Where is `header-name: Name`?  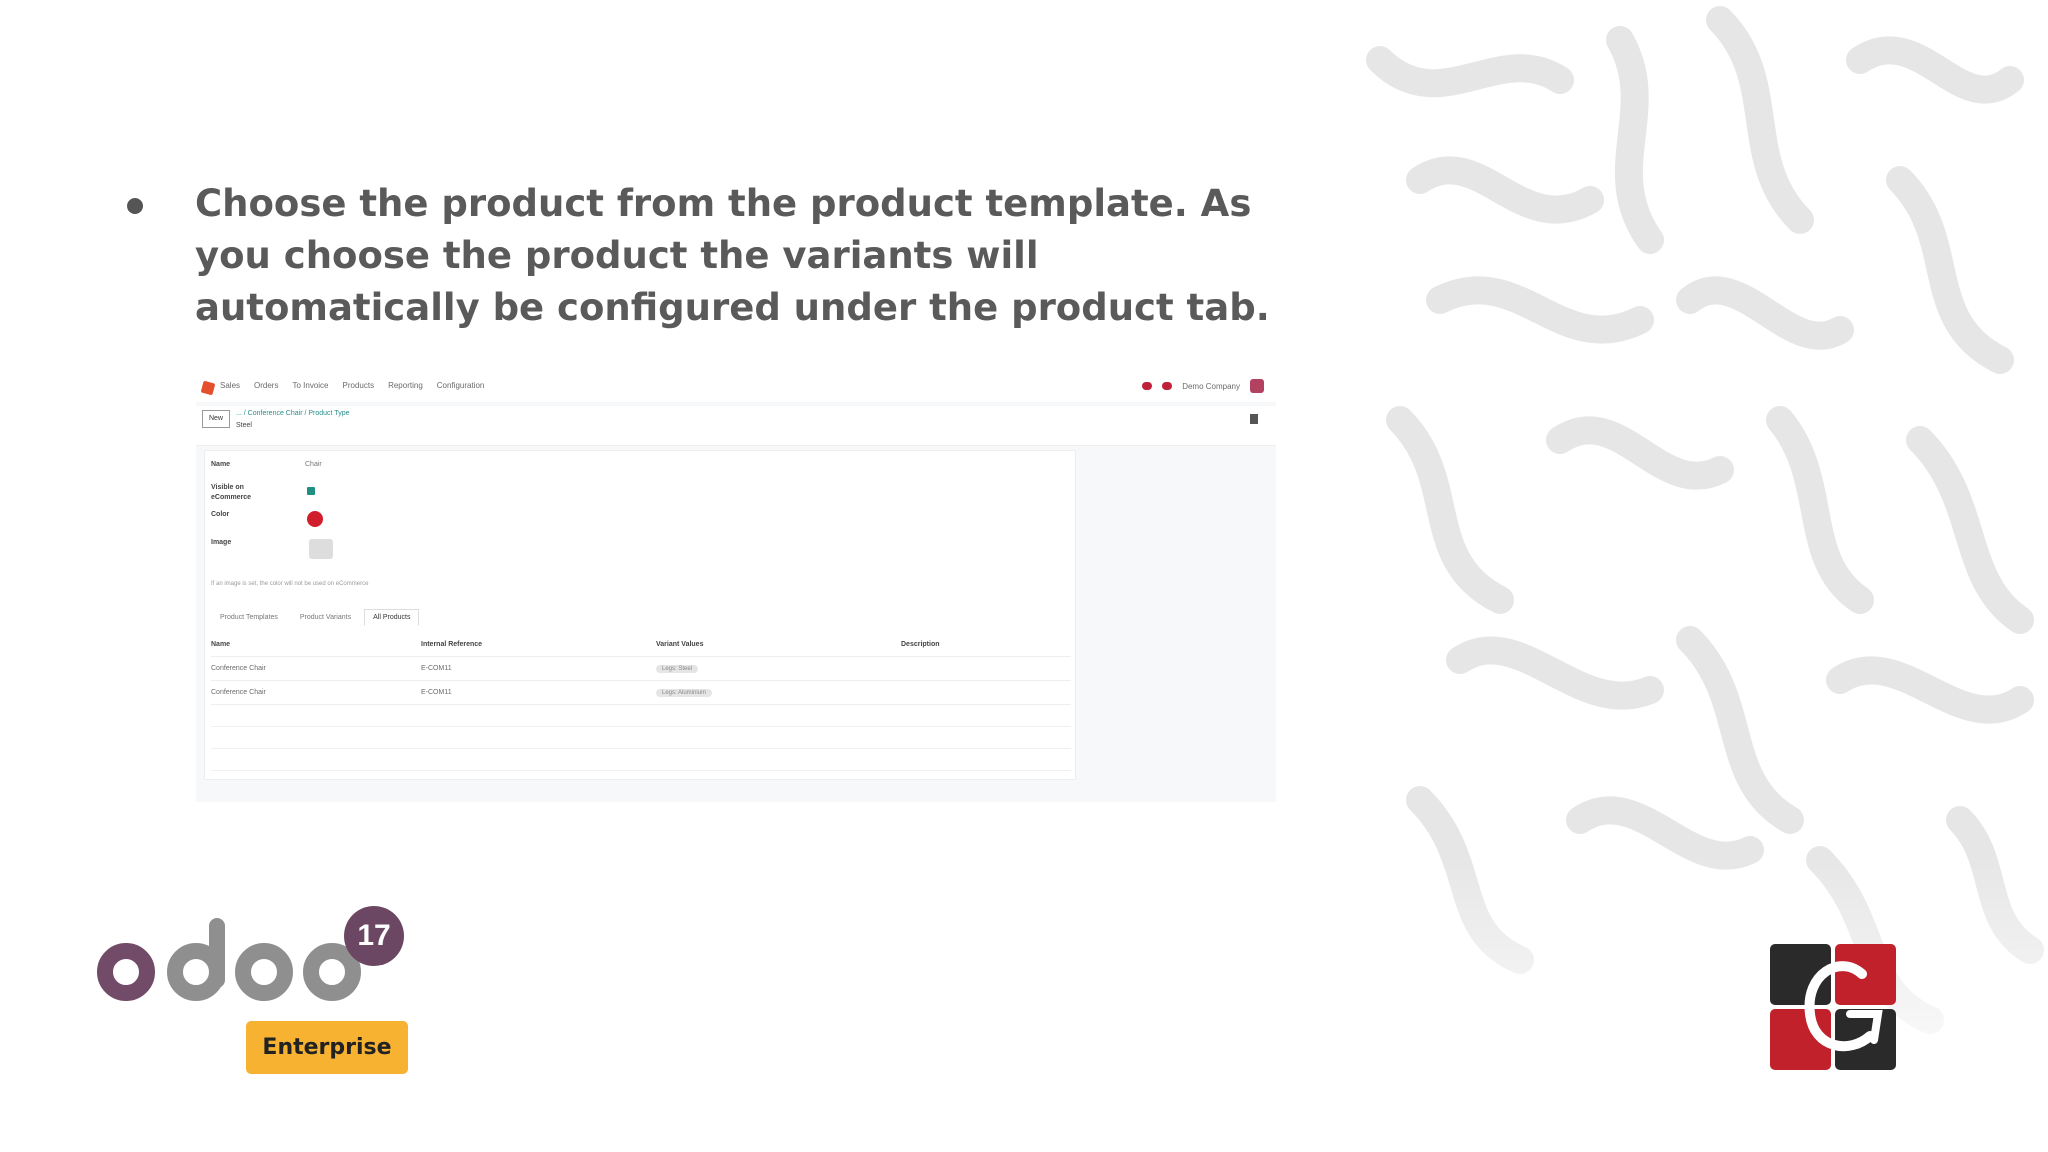
header-name: Name is located at coordinates (316, 644).